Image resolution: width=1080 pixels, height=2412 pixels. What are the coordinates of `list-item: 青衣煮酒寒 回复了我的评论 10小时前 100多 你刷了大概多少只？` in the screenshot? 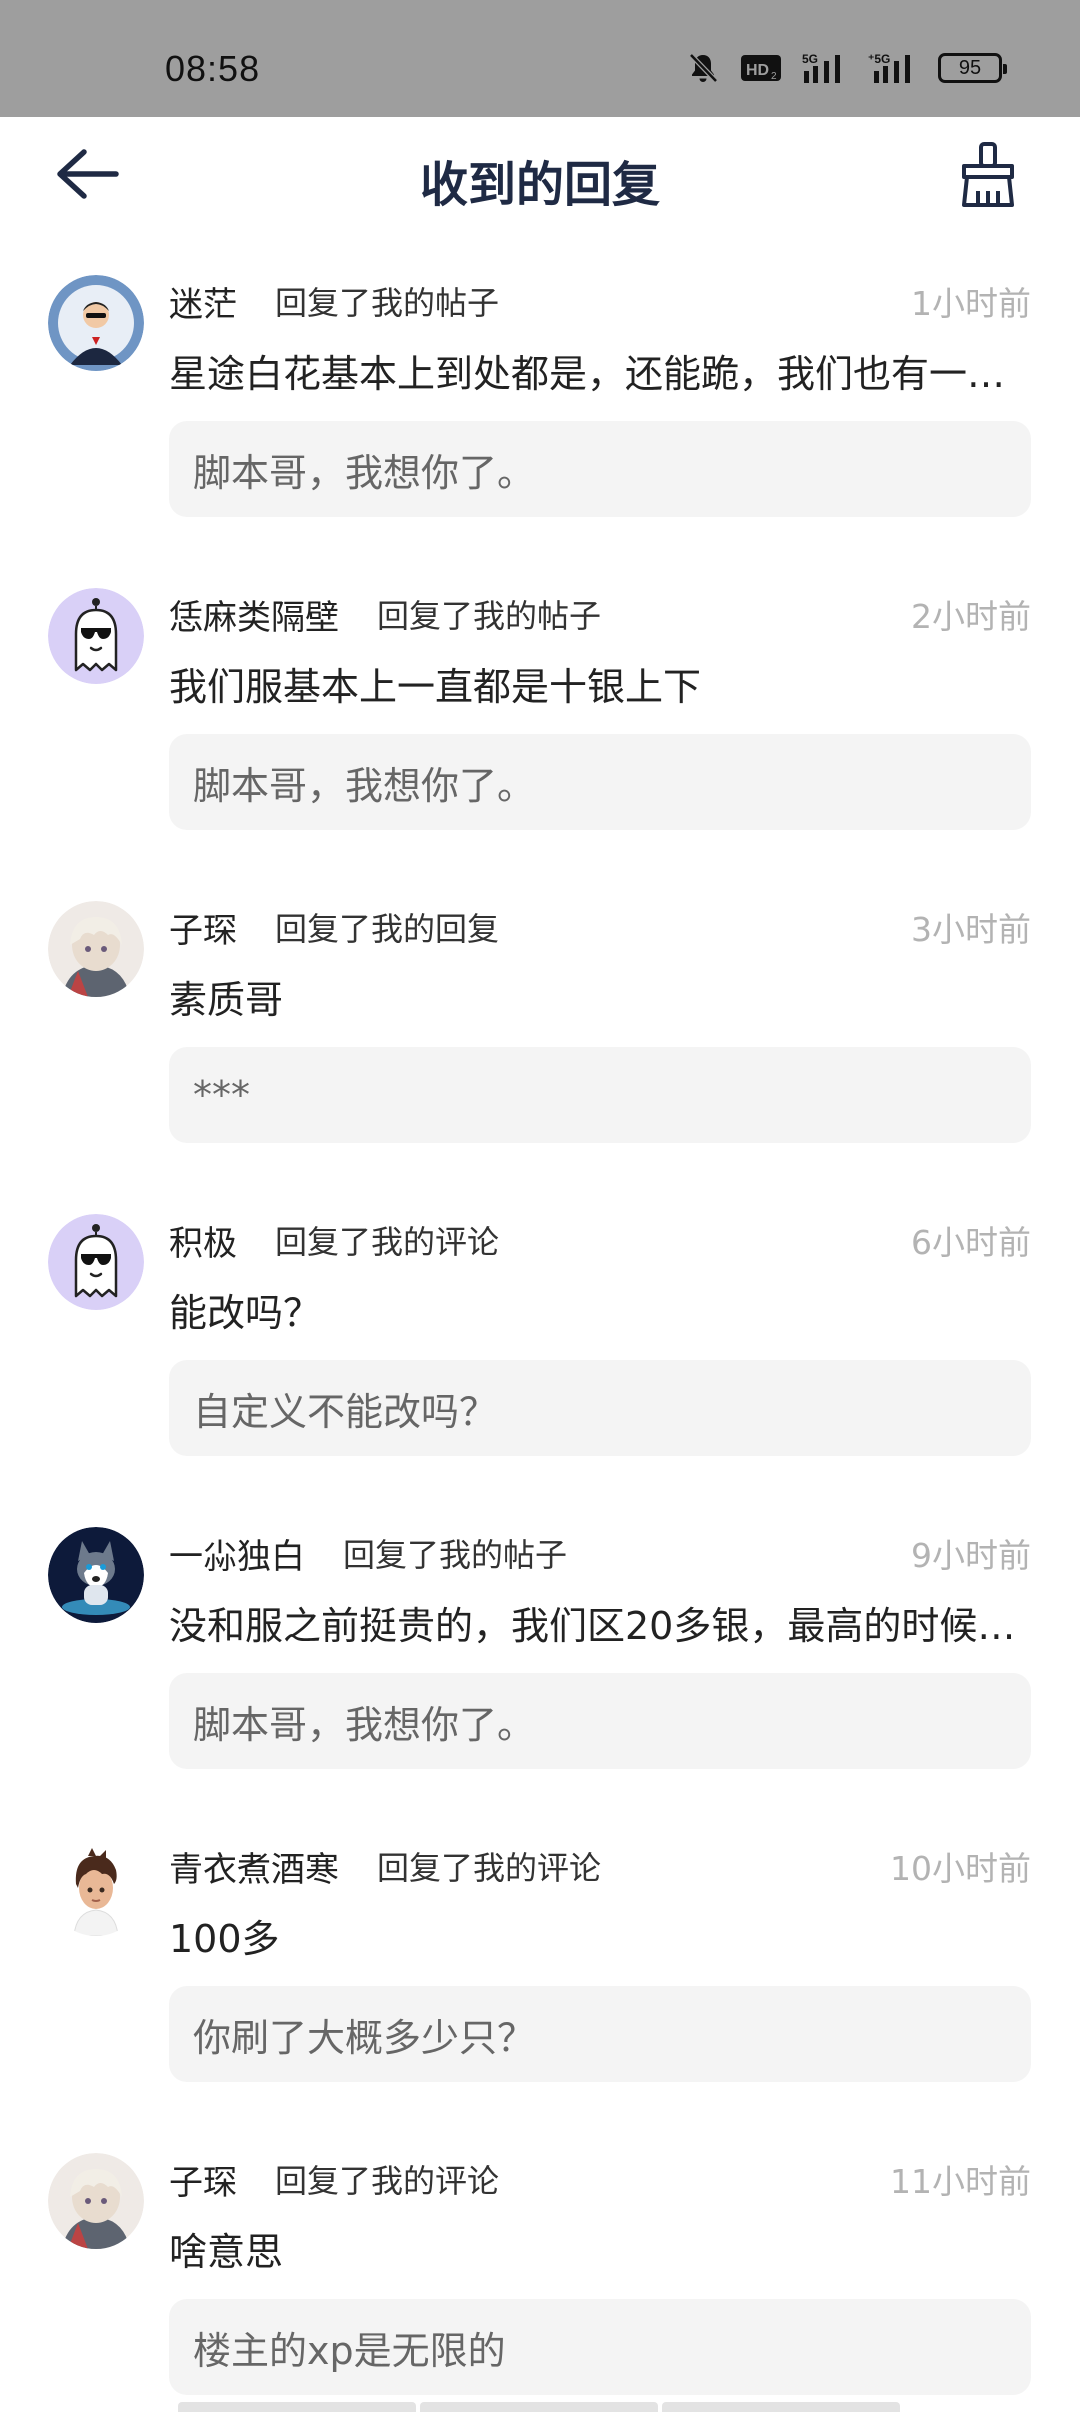 It's located at (540, 1956).